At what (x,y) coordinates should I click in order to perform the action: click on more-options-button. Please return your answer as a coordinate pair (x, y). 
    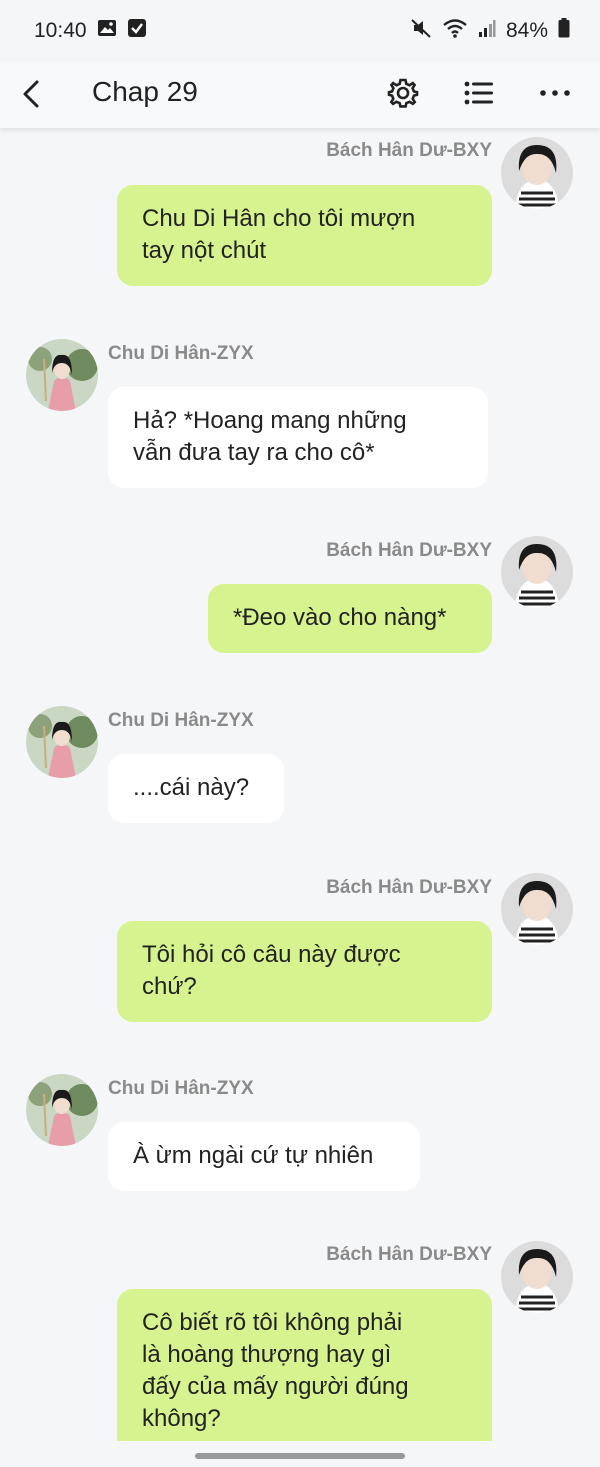
    Looking at the image, I should click on (555, 93).